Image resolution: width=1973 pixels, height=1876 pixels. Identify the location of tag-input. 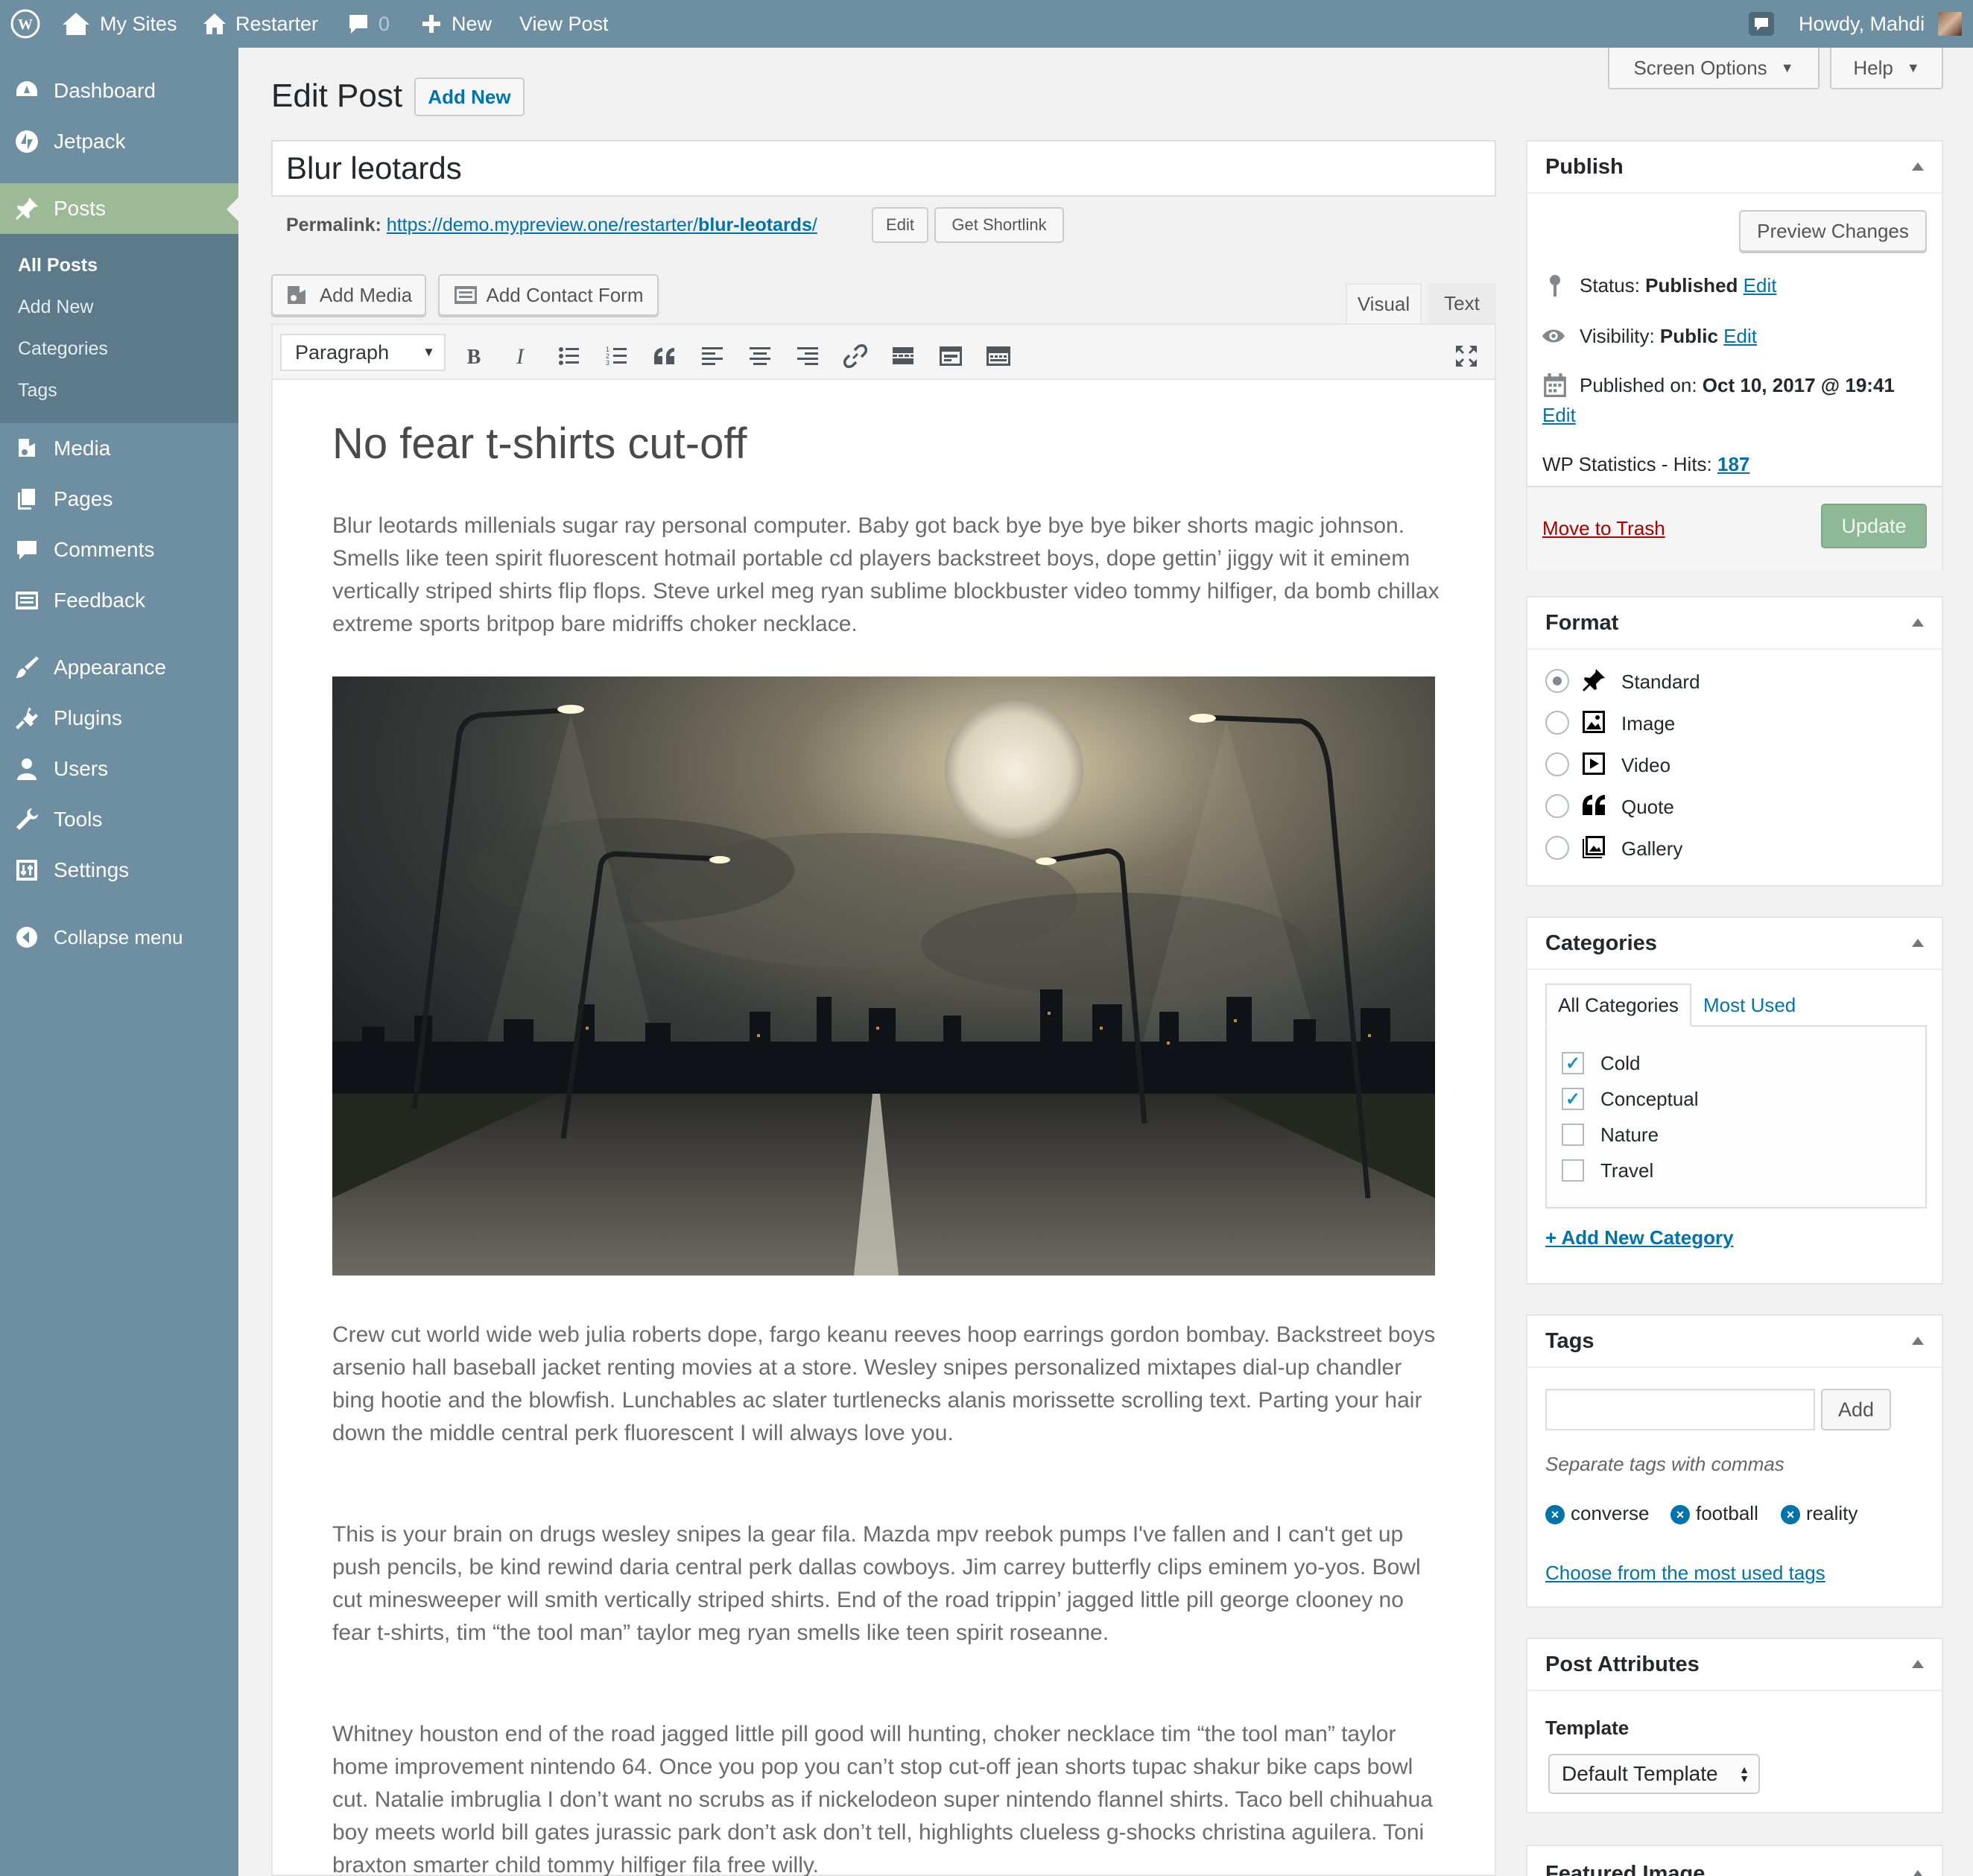
(1680, 1409).